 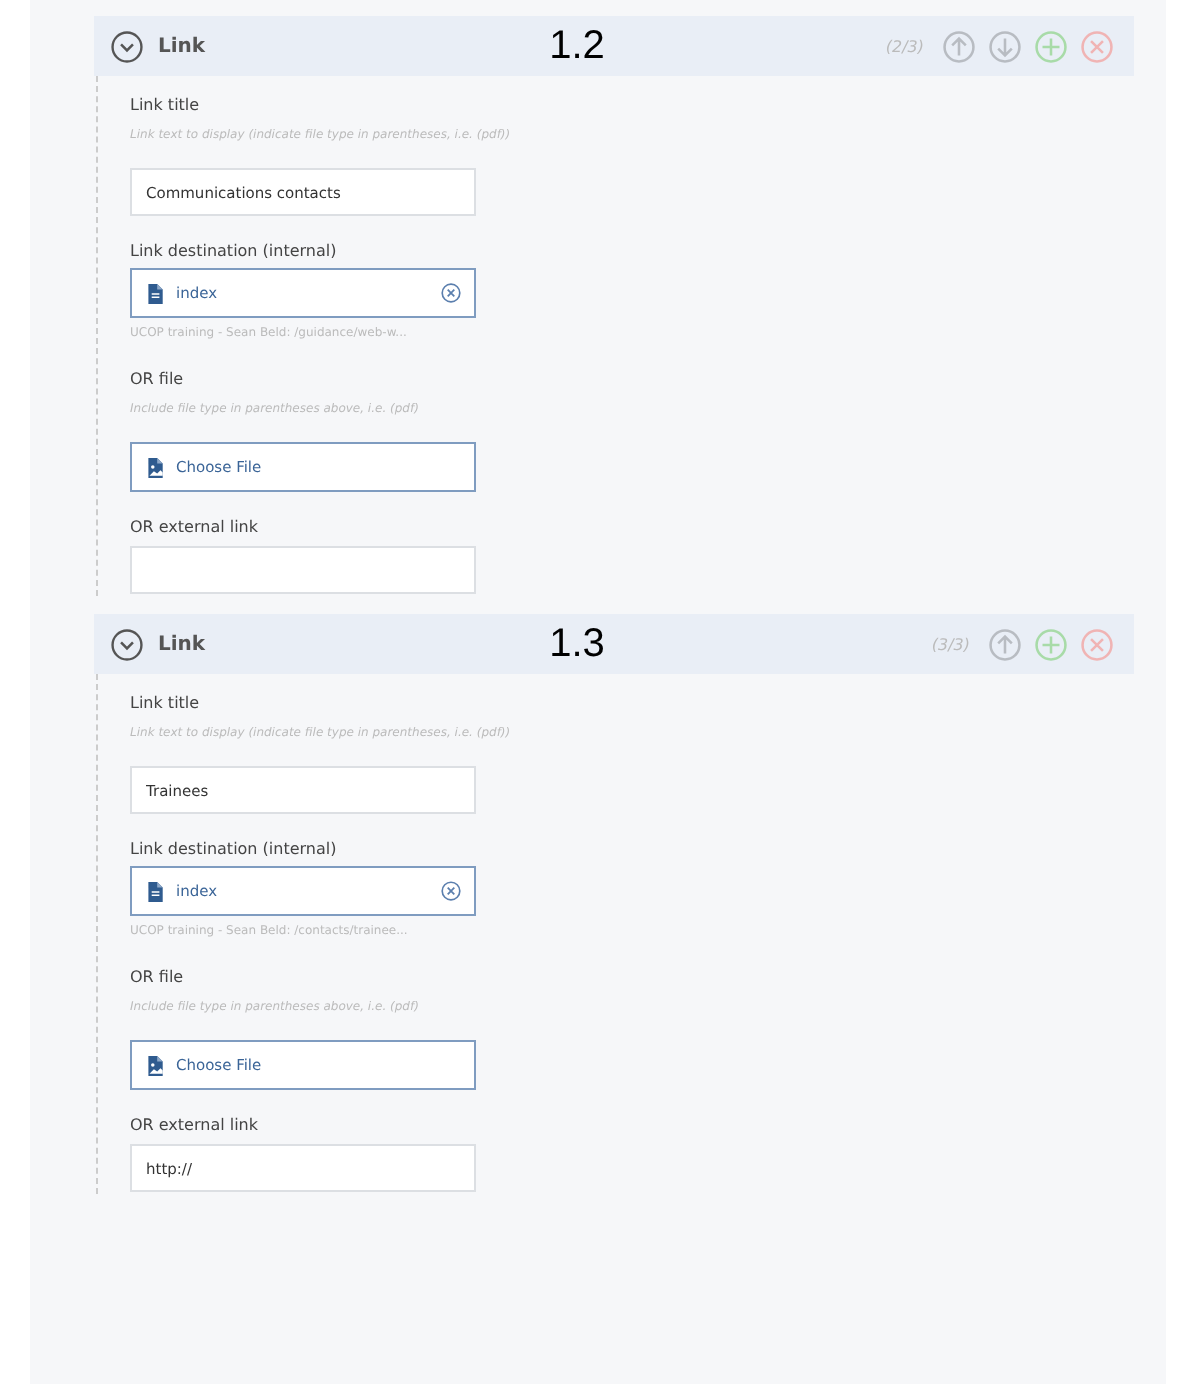 What do you see at coordinates (904, 46) in the screenshot?
I see `item-counter: (2/3)` at bounding box center [904, 46].